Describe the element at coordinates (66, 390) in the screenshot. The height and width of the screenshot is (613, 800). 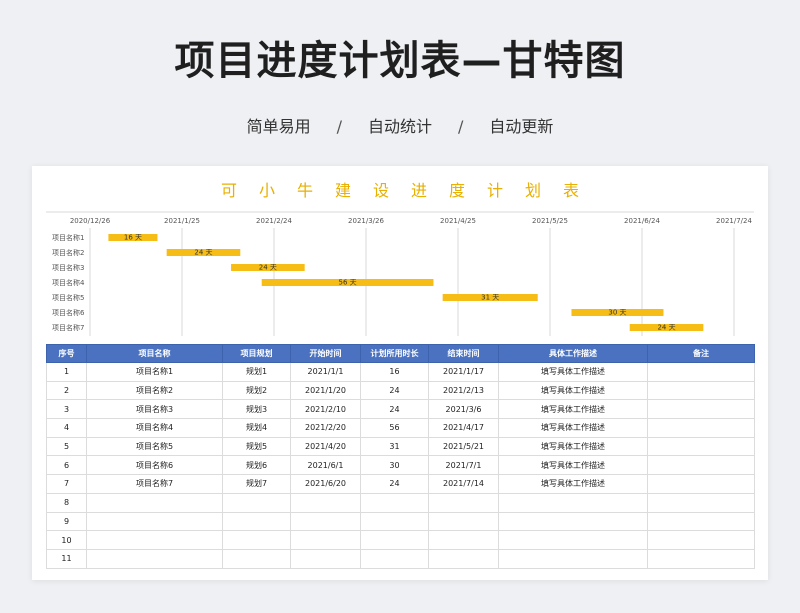
I see `table-cell: 2` at that location.